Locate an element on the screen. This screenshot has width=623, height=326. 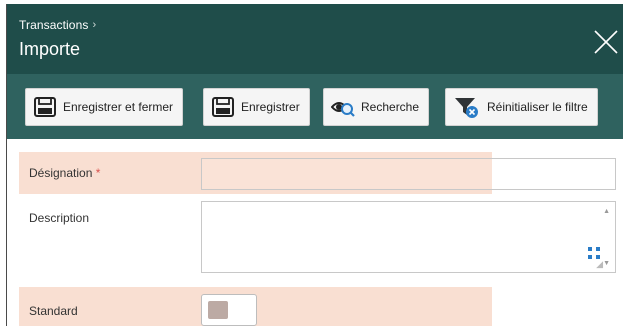
scroll-up-icon: ▲ is located at coordinates (606, 211).